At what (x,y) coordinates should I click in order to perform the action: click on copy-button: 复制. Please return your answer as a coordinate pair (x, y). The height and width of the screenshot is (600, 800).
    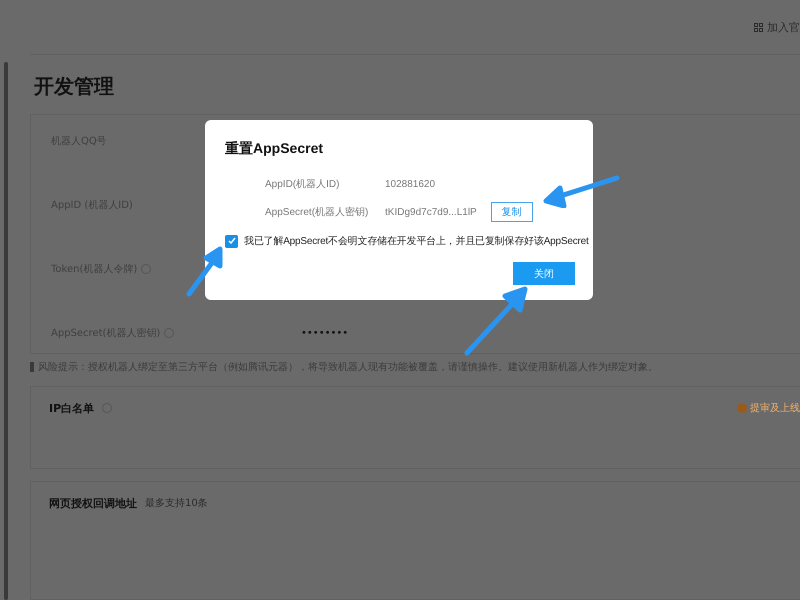
    Looking at the image, I should click on (511, 212).